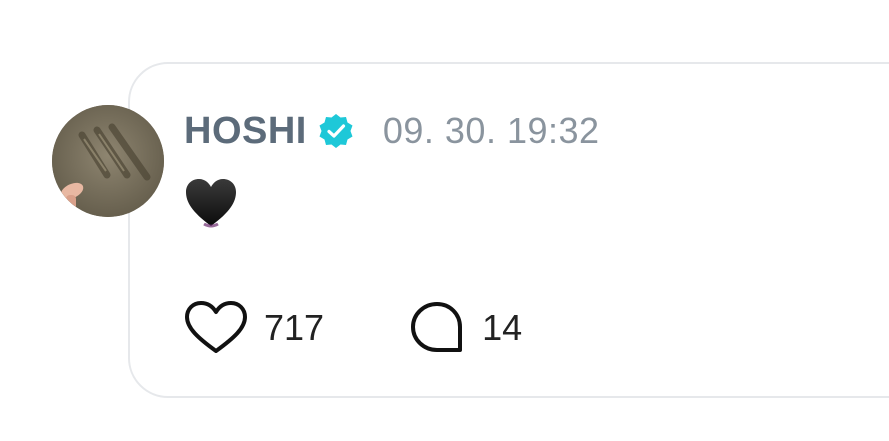  Describe the element at coordinates (336, 131) in the screenshot. I see `verified-badge-icon` at that location.